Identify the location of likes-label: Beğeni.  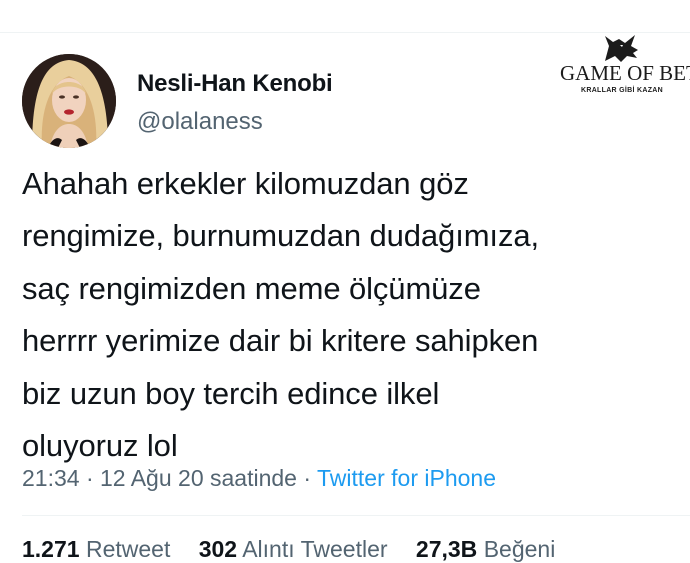
(519, 549).